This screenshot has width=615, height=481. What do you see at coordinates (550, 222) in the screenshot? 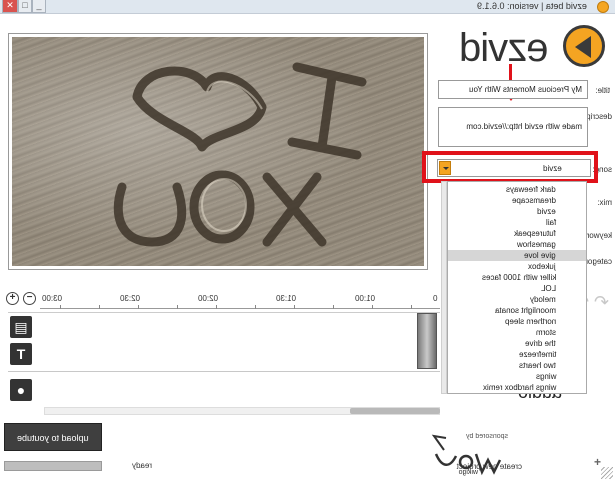
I see `song-option-label: fail` at bounding box center [550, 222].